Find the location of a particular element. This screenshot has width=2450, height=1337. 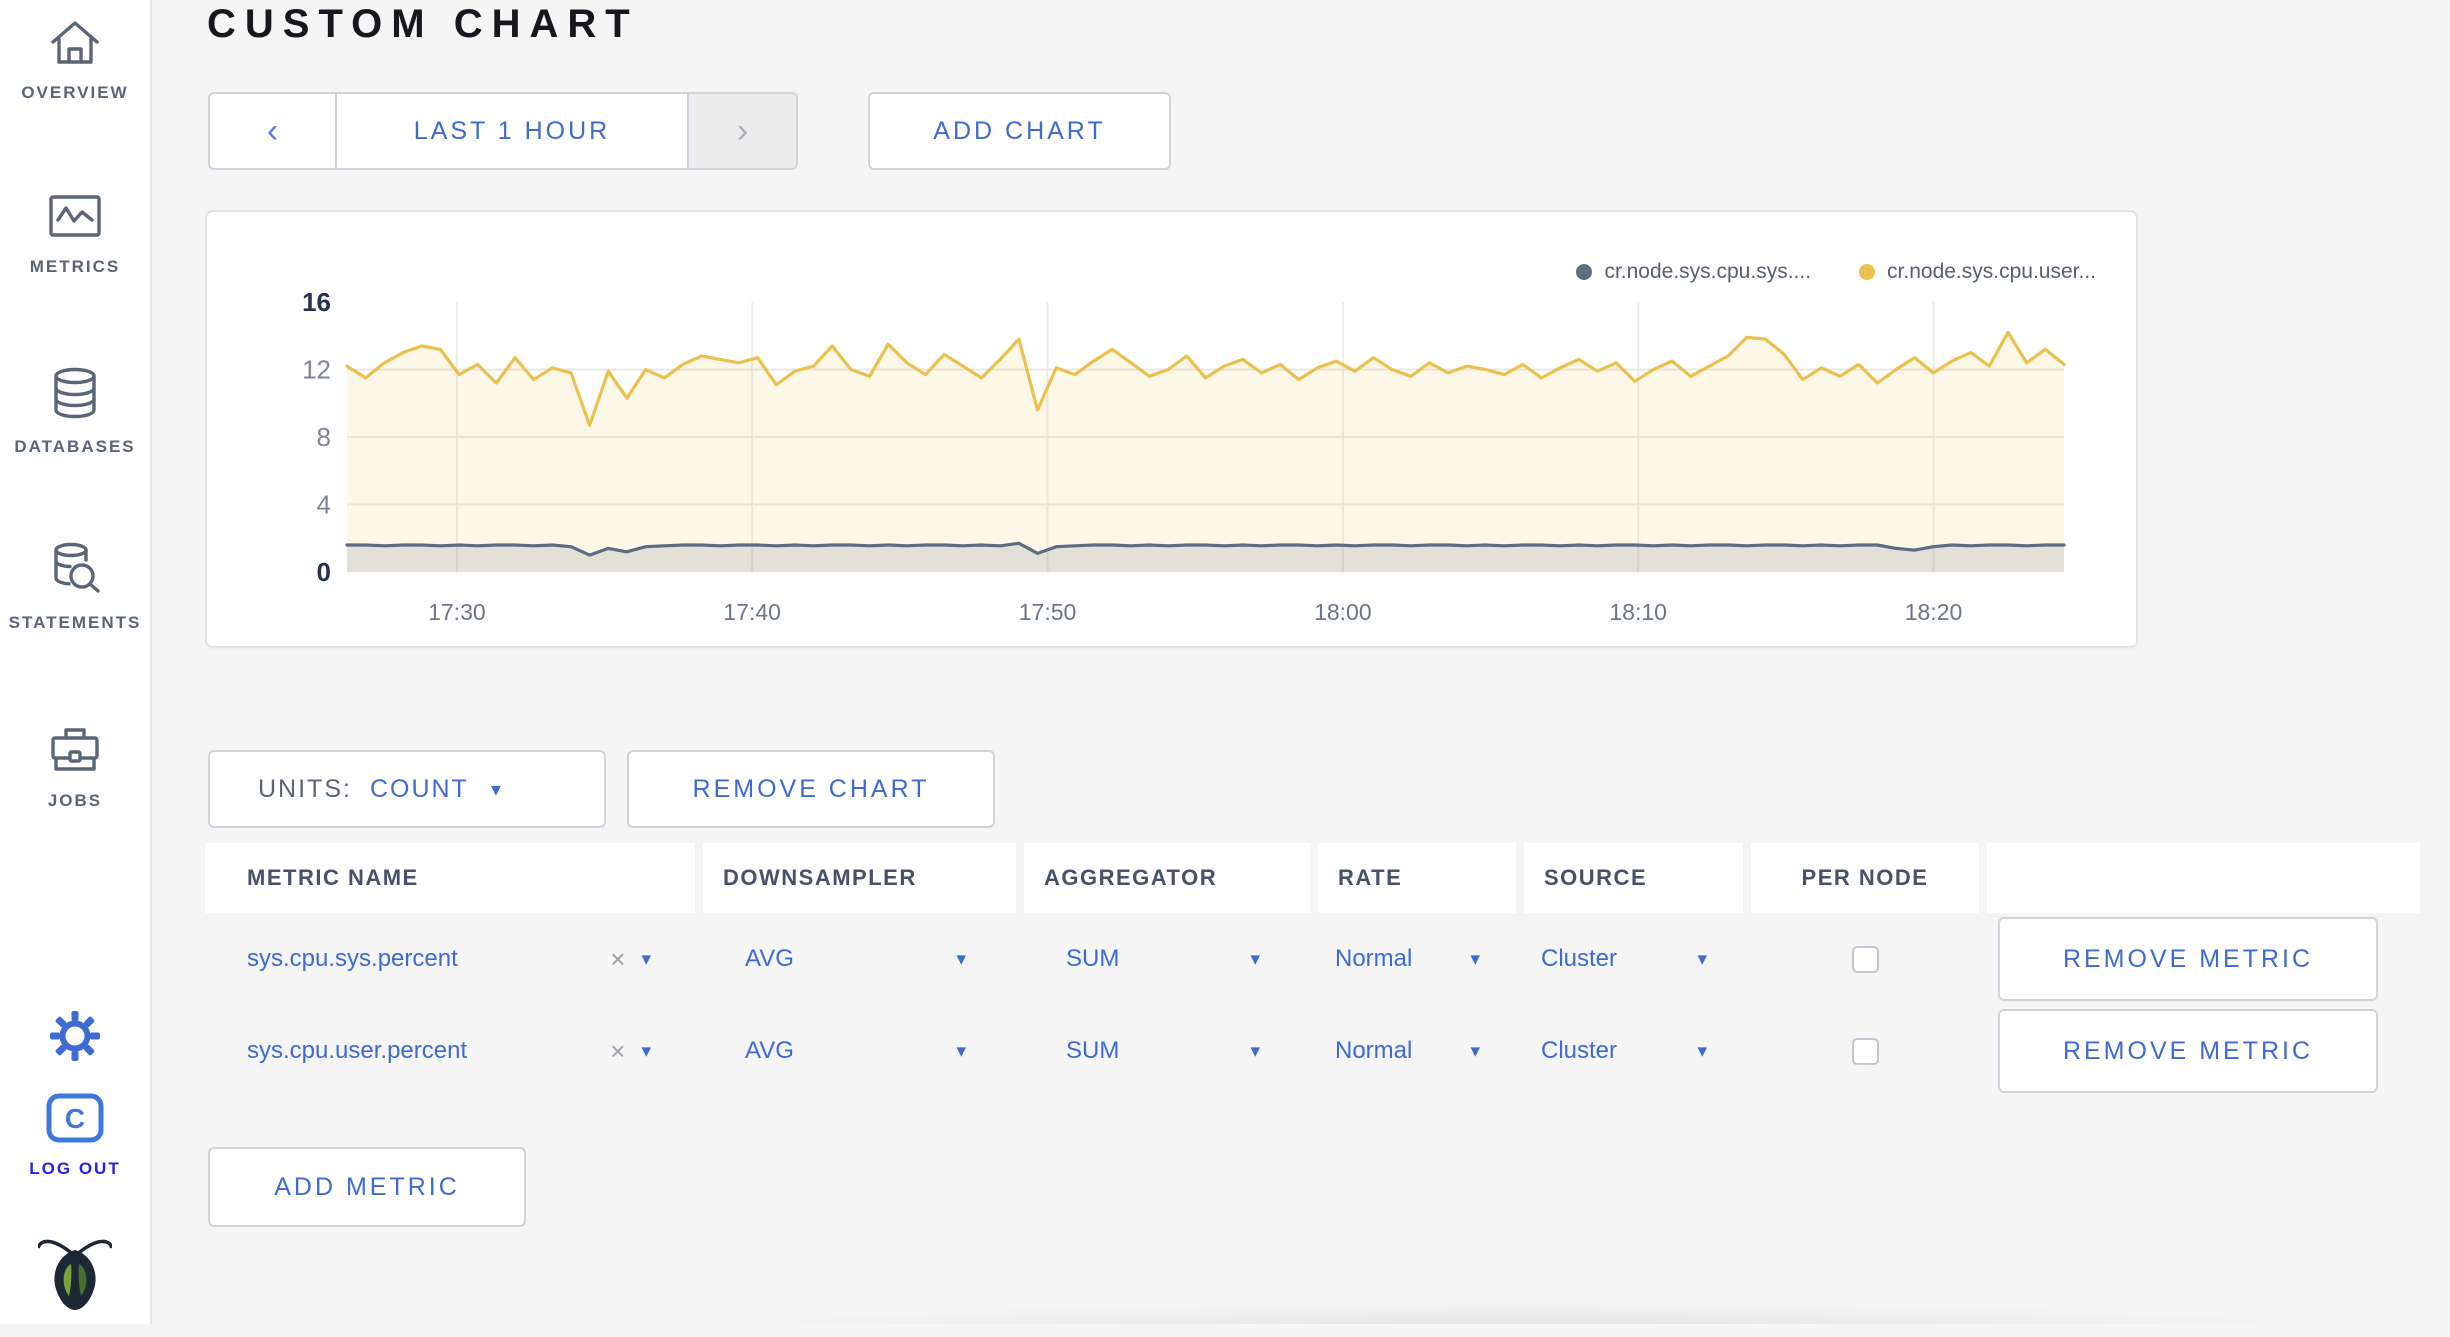

table-header-cell: METRIC NAME is located at coordinates (450, 878).